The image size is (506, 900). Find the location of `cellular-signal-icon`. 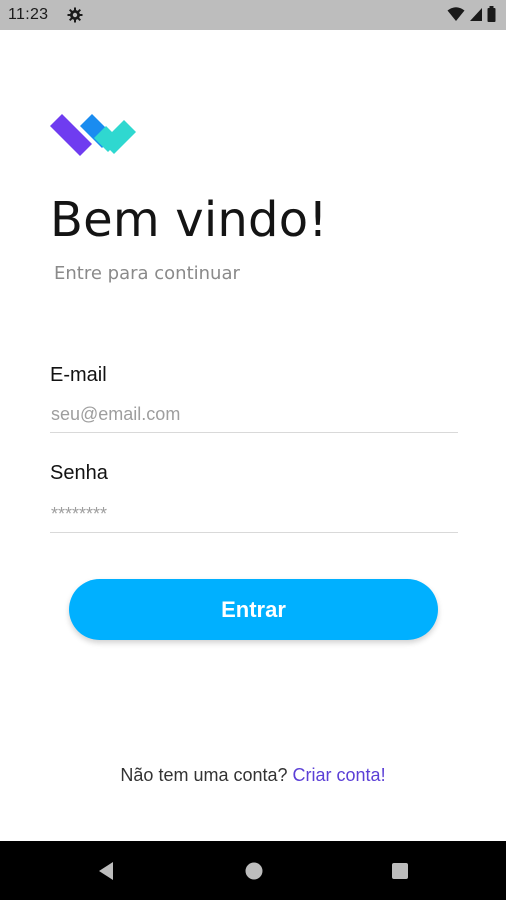

cellular-signal-icon is located at coordinates (476, 14).